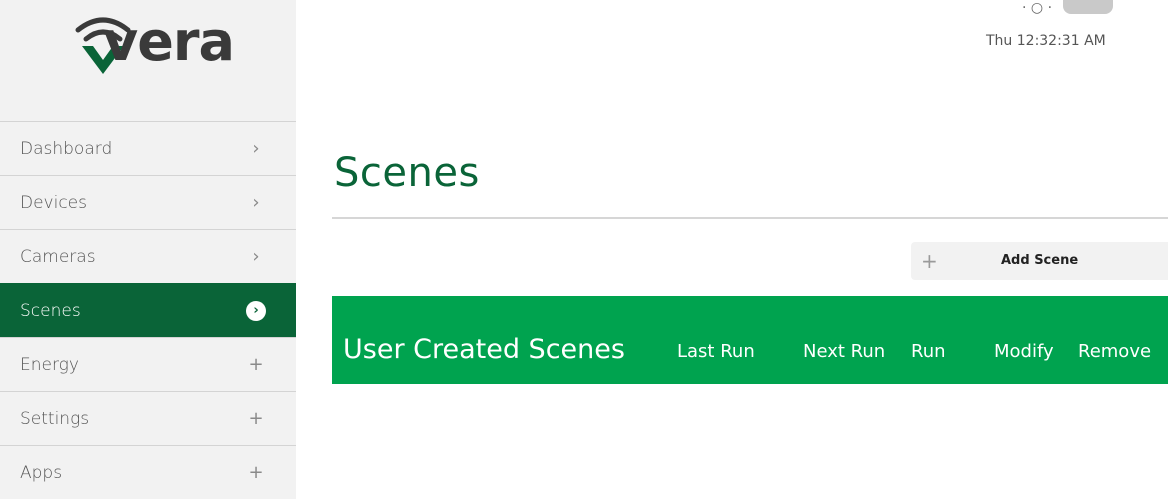 This screenshot has height=499, width=1168. I want to click on column-header-last-run: Last Run, so click(716, 351).